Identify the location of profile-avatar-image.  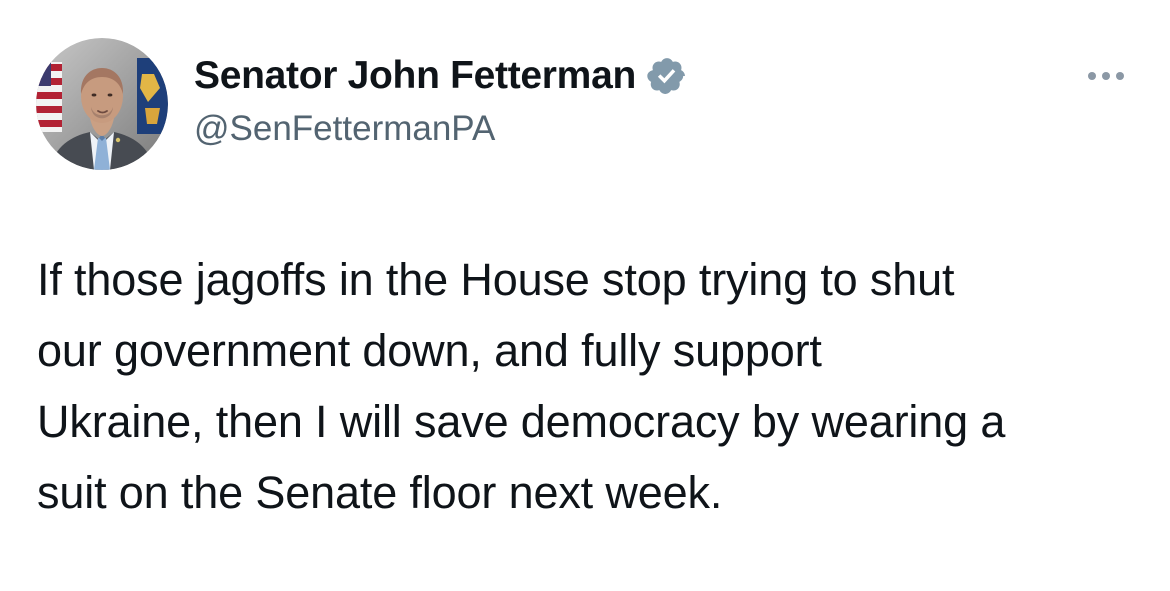
(102, 104).